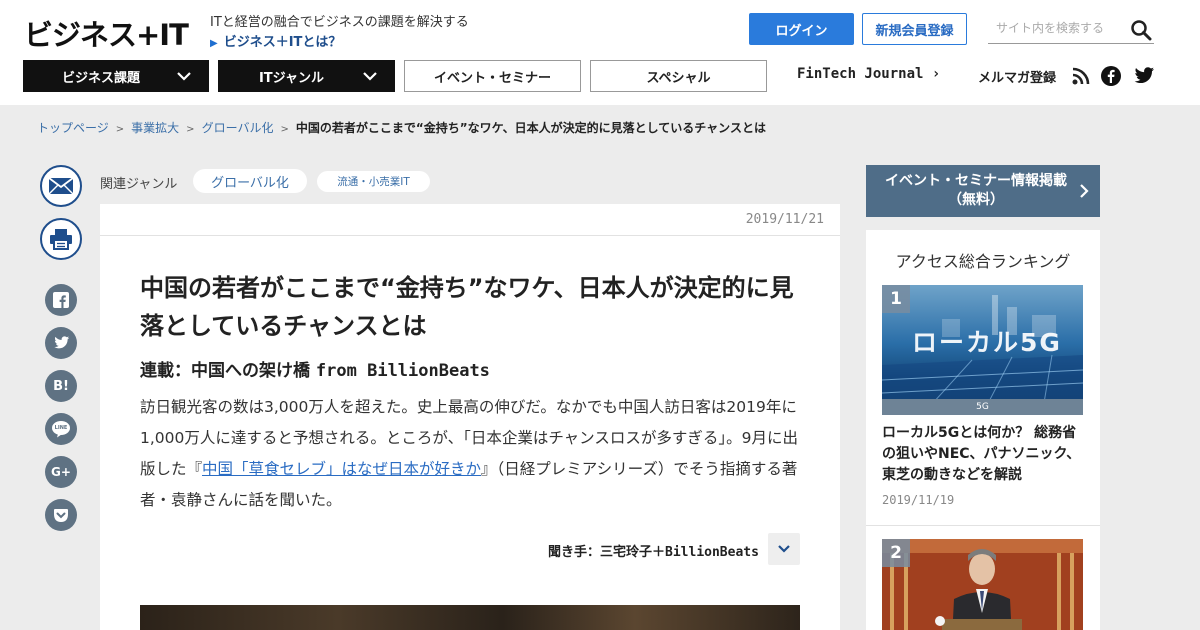 The height and width of the screenshot is (630, 1200). Describe the element at coordinates (914, 29) in the screenshot. I see `register-button: 新規会員登録` at that location.